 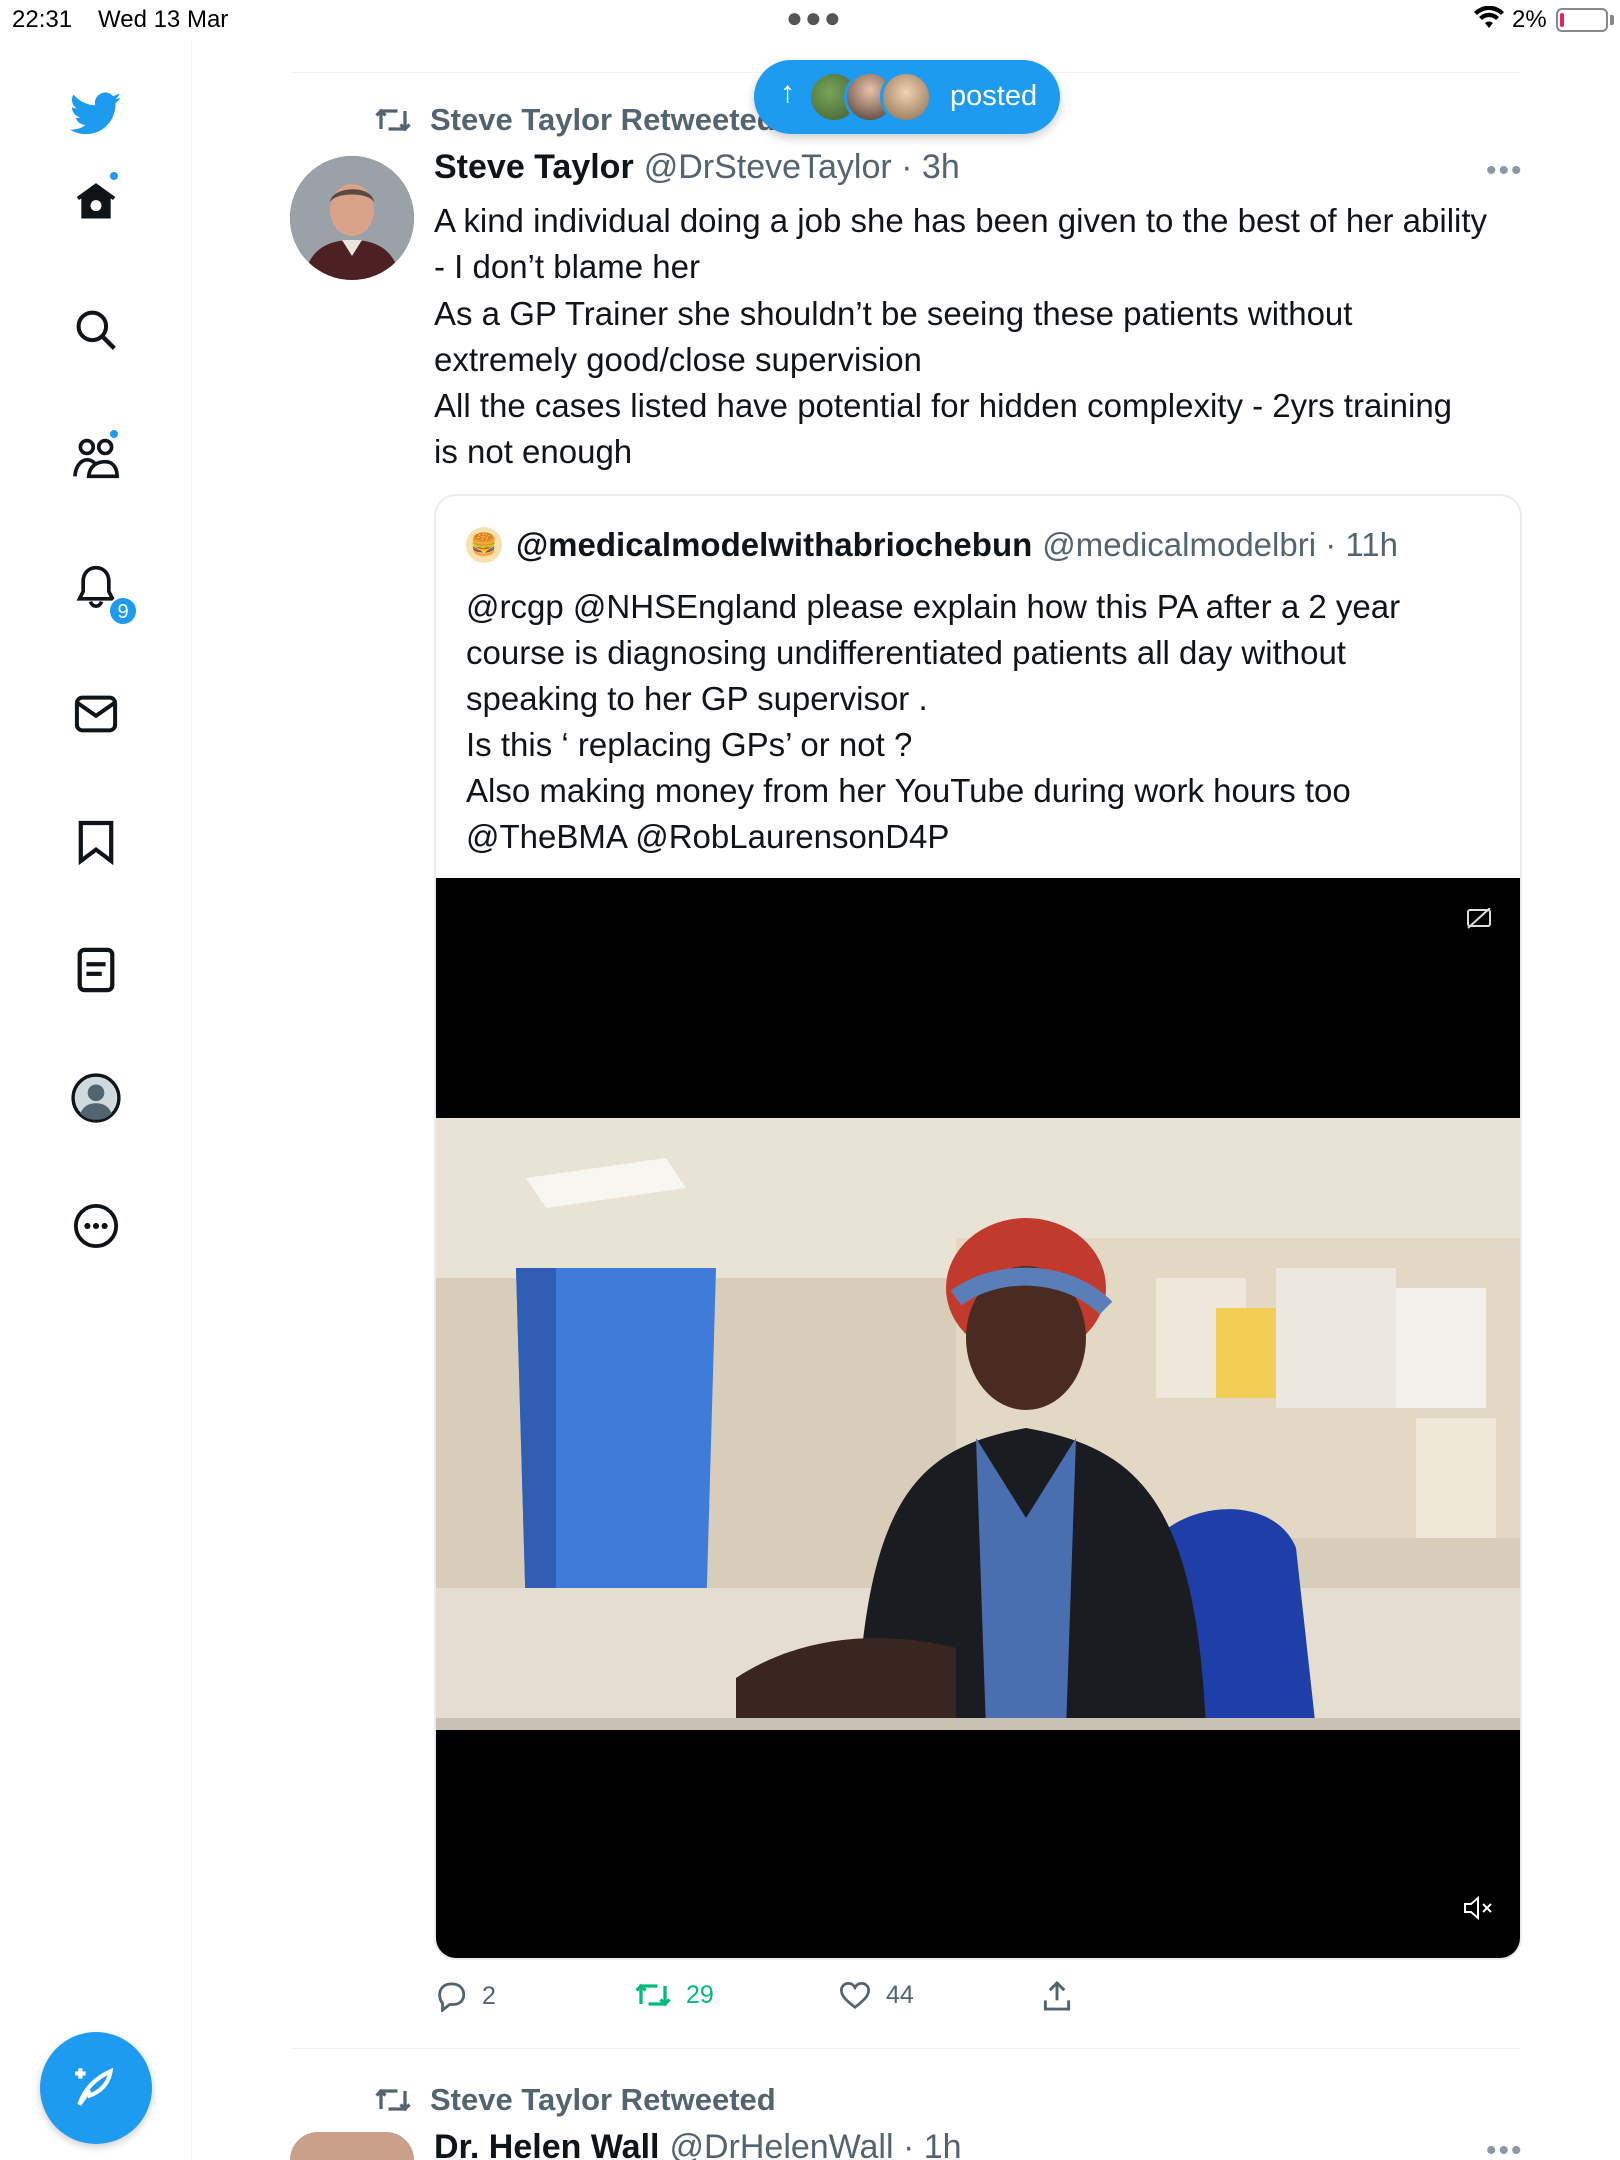 I want to click on retweet-button: 29, so click(x=674, y=1995).